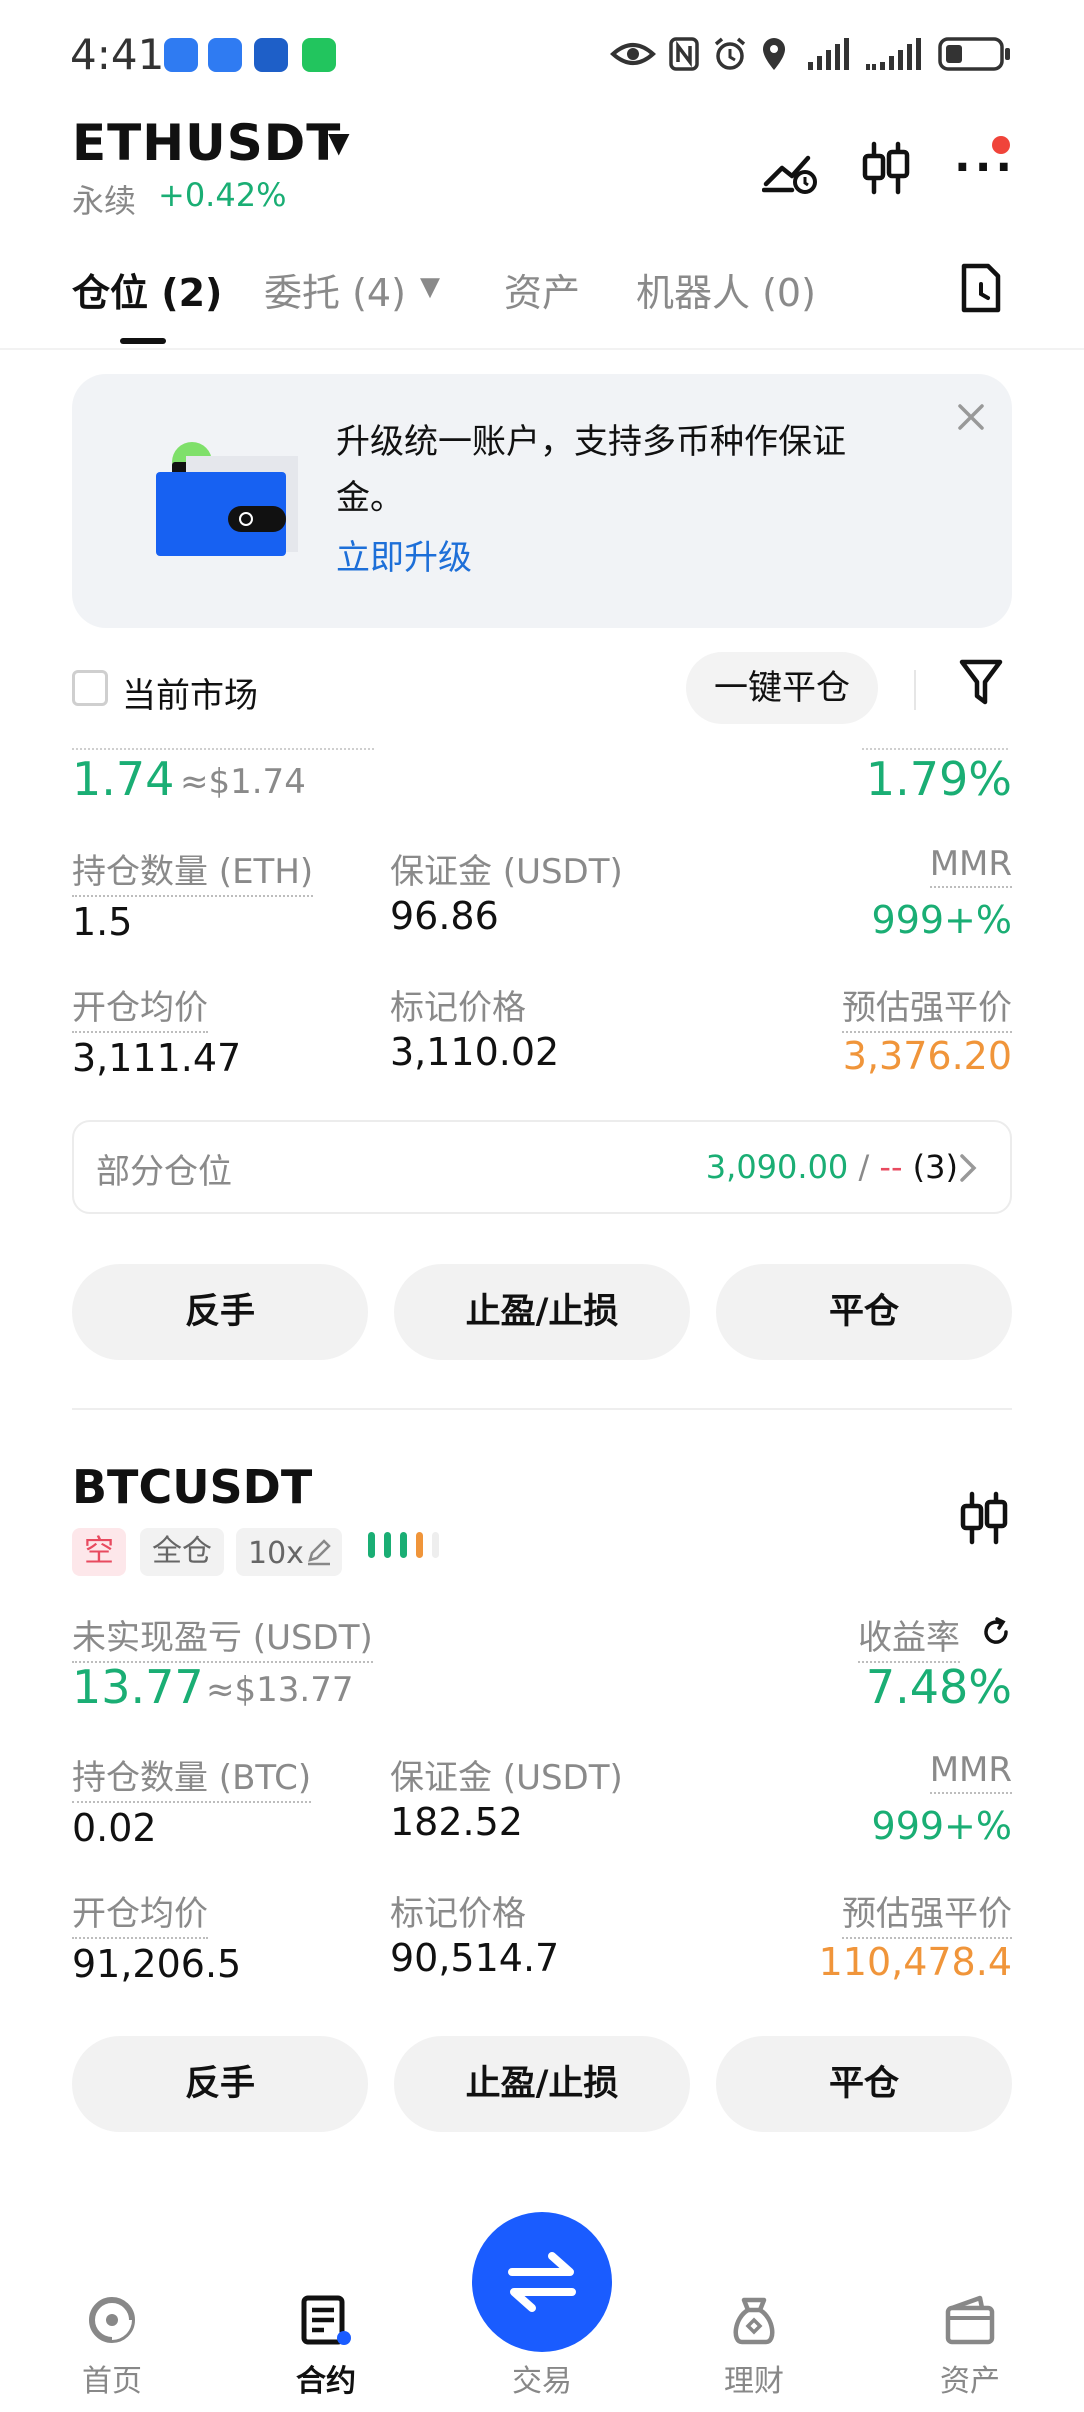 This screenshot has height=2412, width=1084. Describe the element at coordinates (791, 170) in the screenshot. I see `price-alert-icon` at that location.